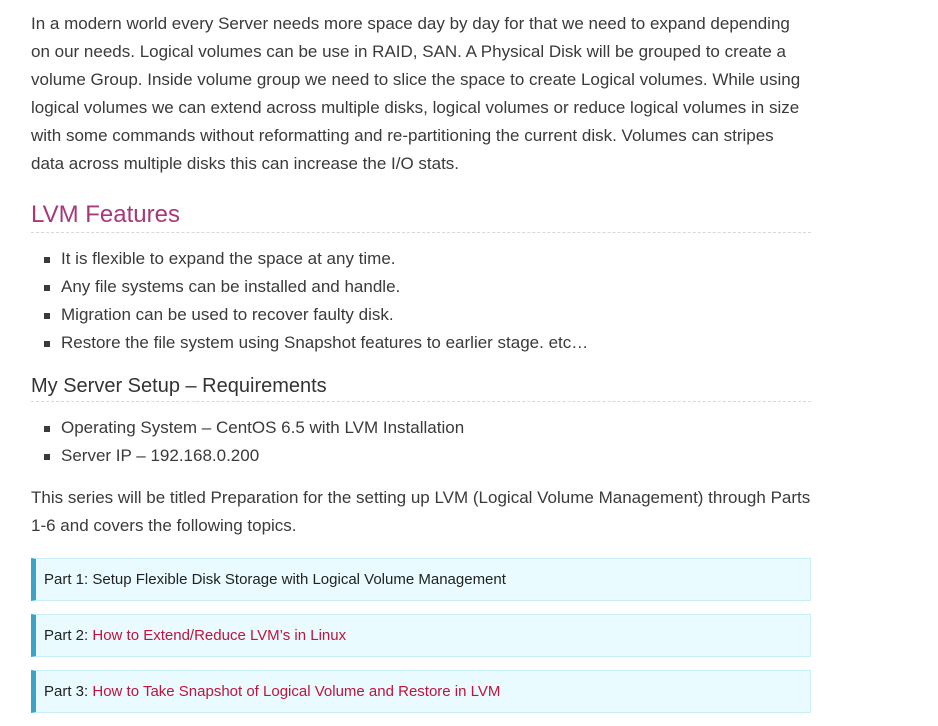  What do you see at coordinates (68, 635) in the screenshot?
I see `part-prefix: Part 2:` at bounding box center [68, 635].